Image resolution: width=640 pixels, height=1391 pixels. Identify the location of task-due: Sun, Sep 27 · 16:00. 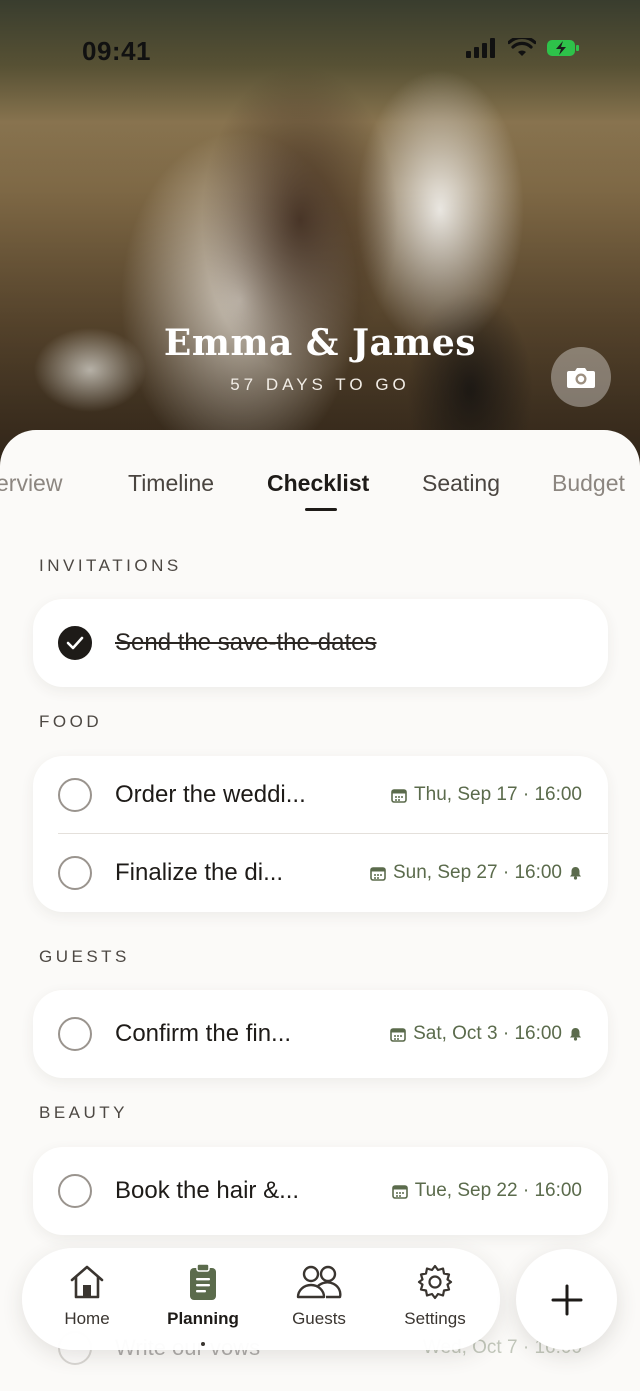
(476, 873).